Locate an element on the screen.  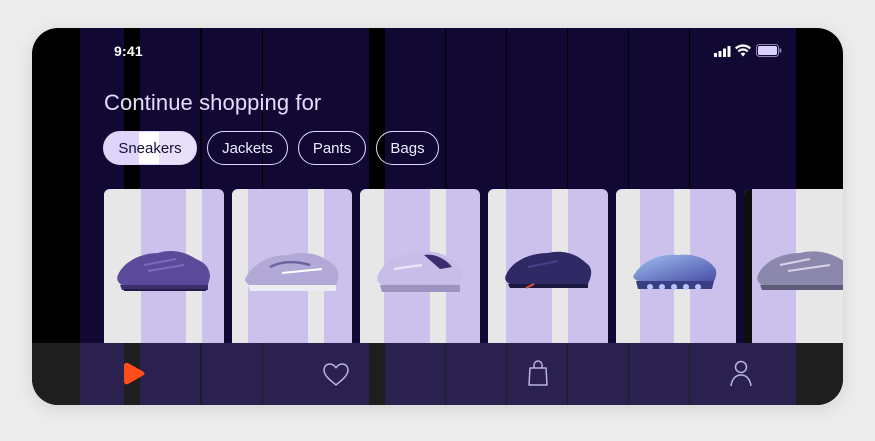
tab-cart is located at coordinates (538, 373).